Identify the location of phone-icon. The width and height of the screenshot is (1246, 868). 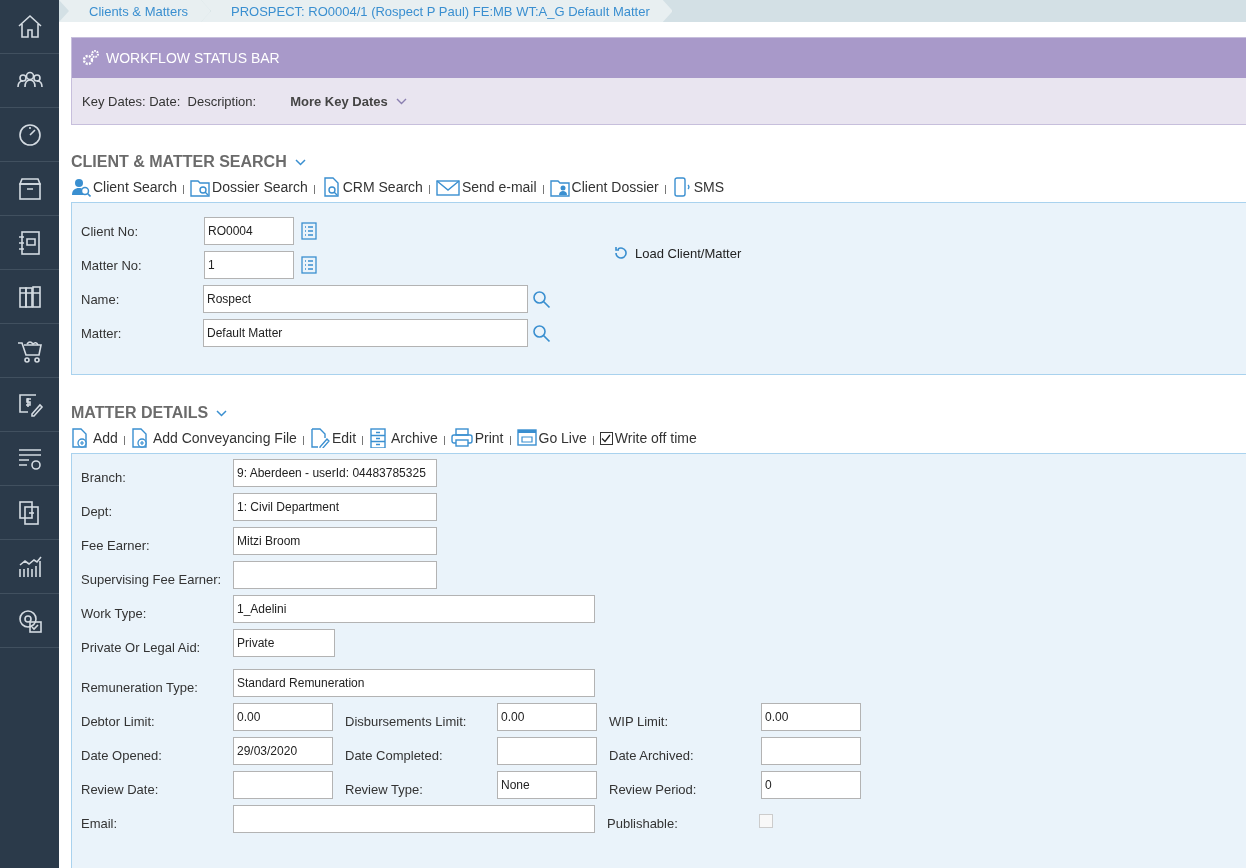
(681, 187).